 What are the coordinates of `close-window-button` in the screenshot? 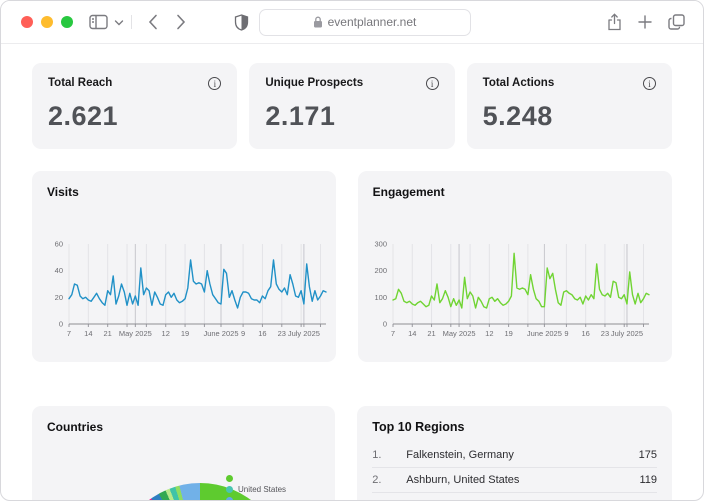 It's located at (27, 22).